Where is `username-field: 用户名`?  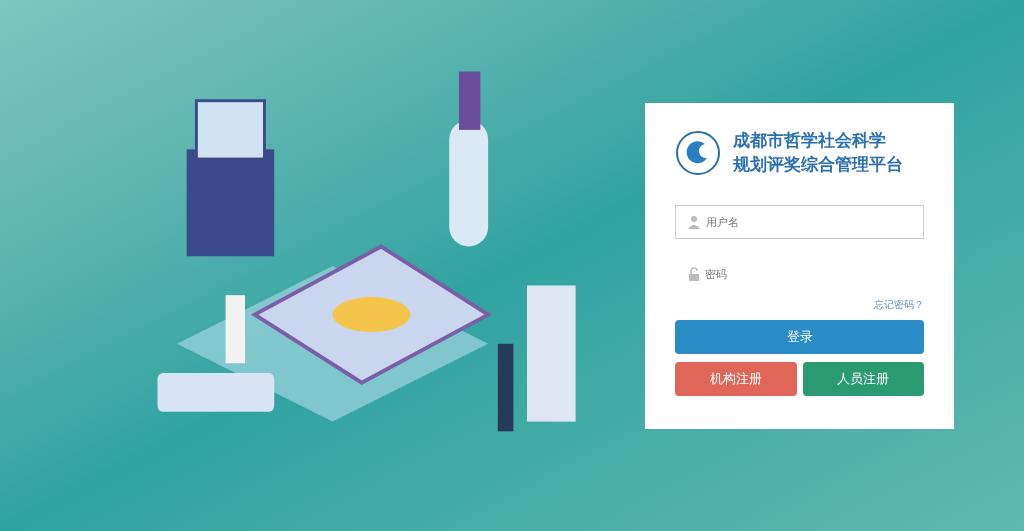
username-field: 用户名 is located at coordinates (799, 221).